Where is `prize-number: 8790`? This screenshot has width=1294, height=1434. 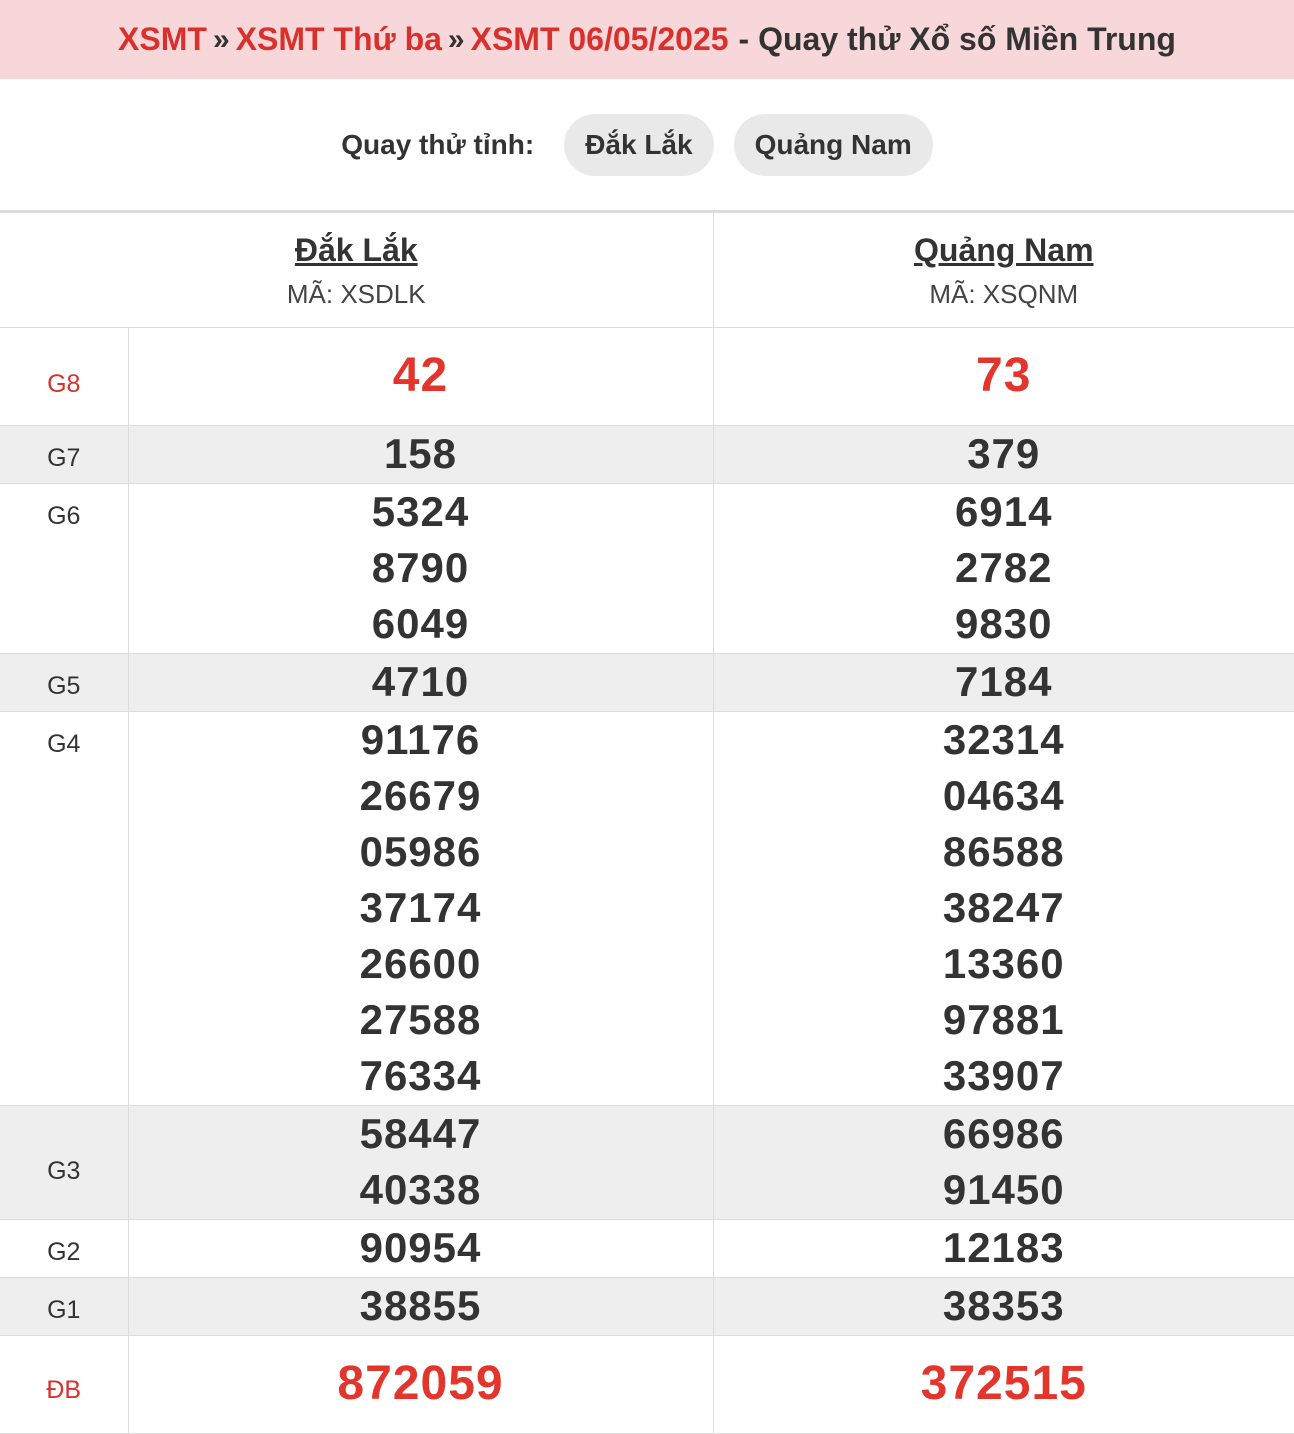
prize-number: 8790 is located at coordinates (420, 567).